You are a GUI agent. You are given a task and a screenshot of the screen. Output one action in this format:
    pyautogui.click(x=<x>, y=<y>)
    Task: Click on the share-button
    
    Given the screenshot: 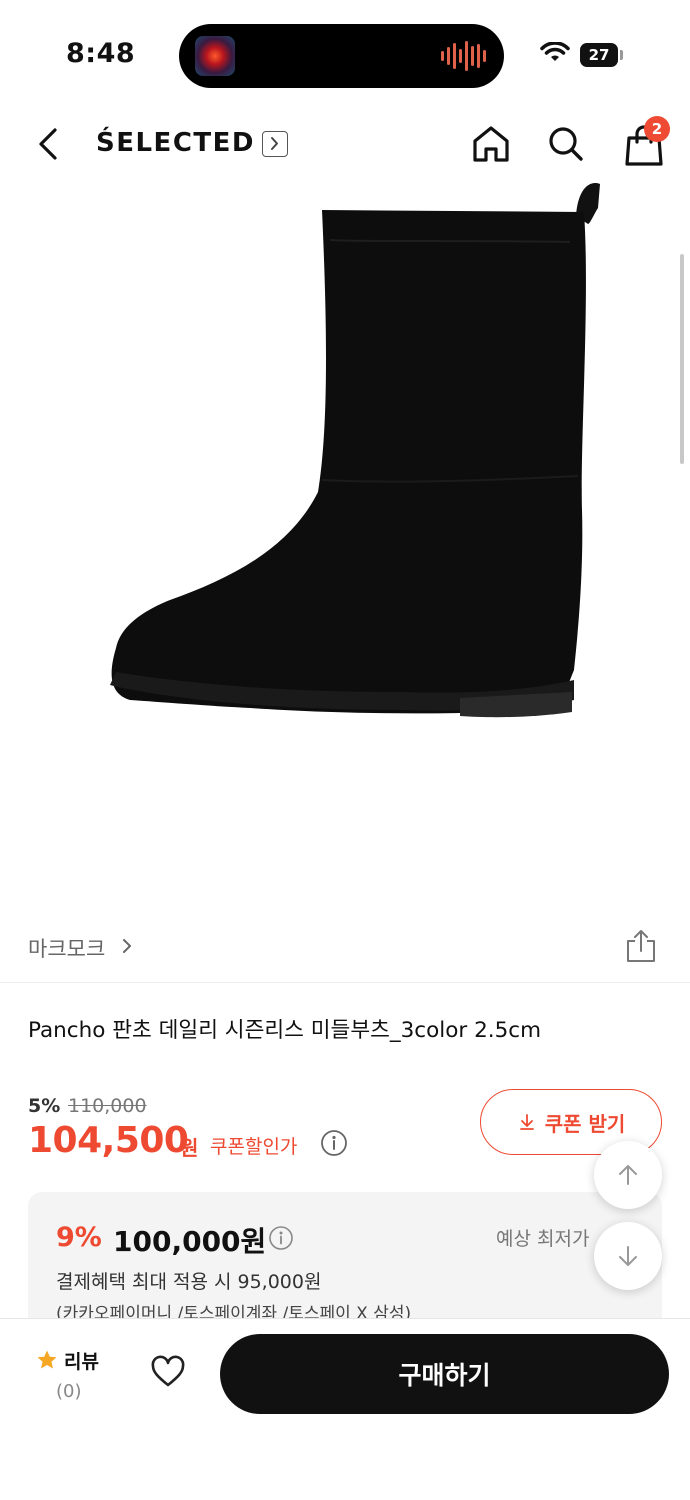 What is the action you would take?
    pyautogui.click(x=641, y=946)
    